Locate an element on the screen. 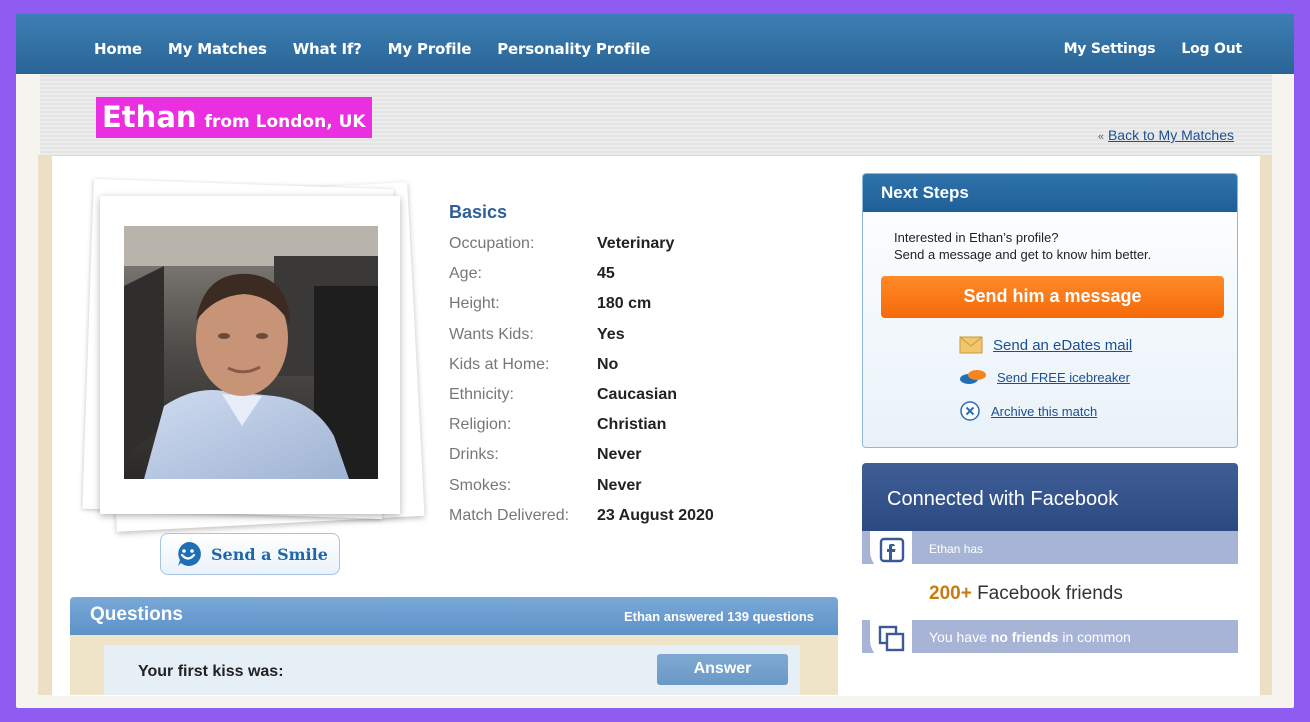 The height and width of the screenshot is (722, 1310). mail-icon is located at coordinates (971, 345).